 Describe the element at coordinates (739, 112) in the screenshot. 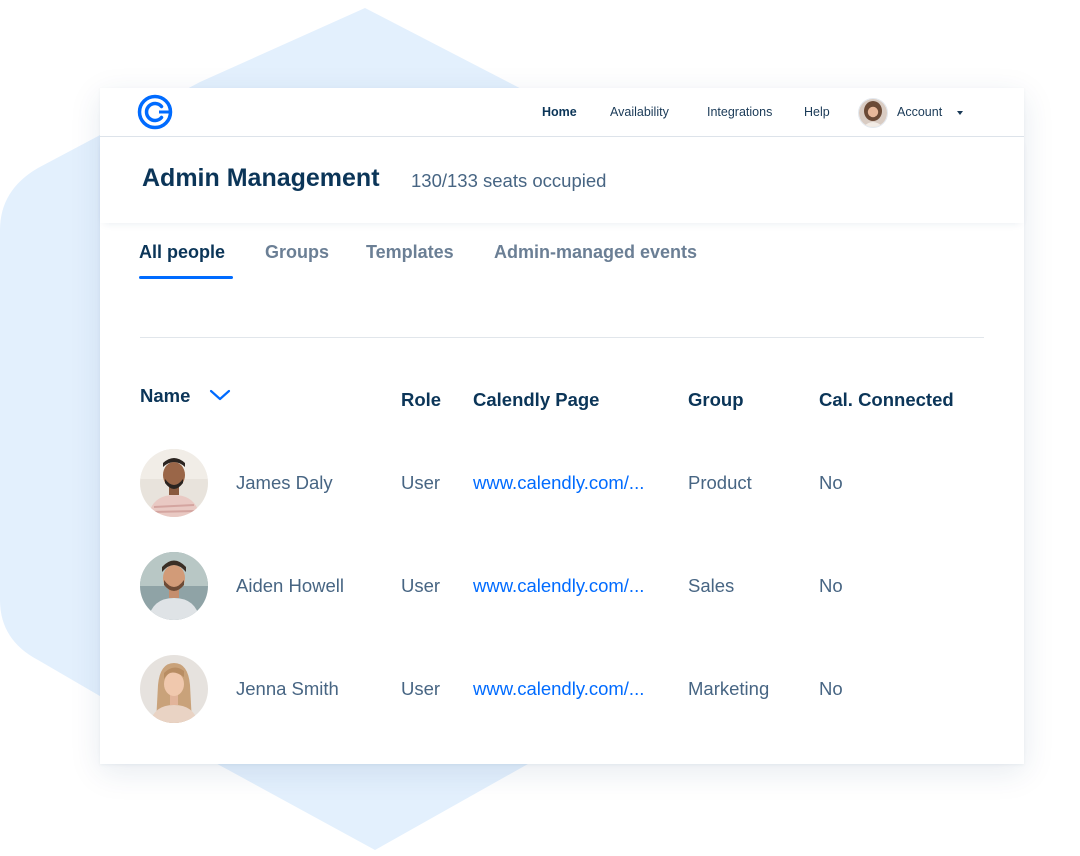

I see `nav-integrations-link: Integrations` at that location.